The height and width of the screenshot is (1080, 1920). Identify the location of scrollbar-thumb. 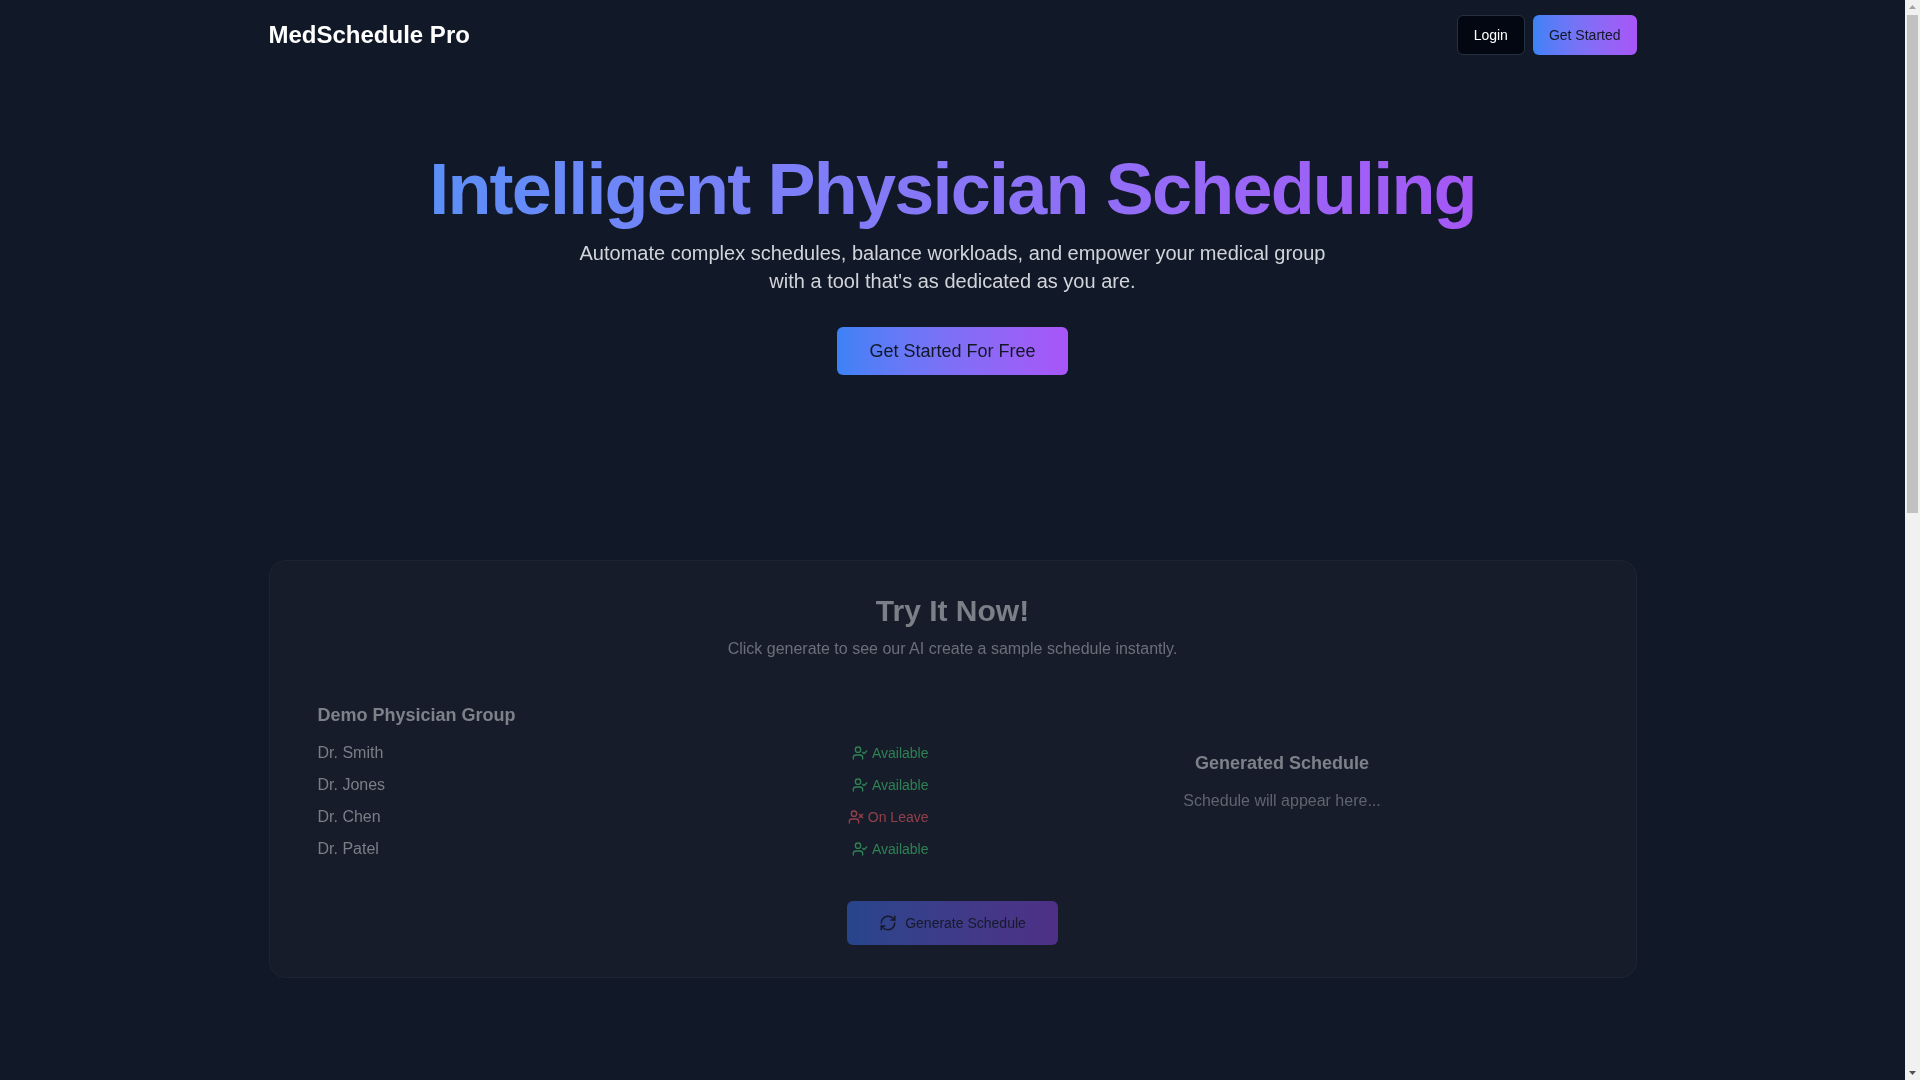
(1912, 264).